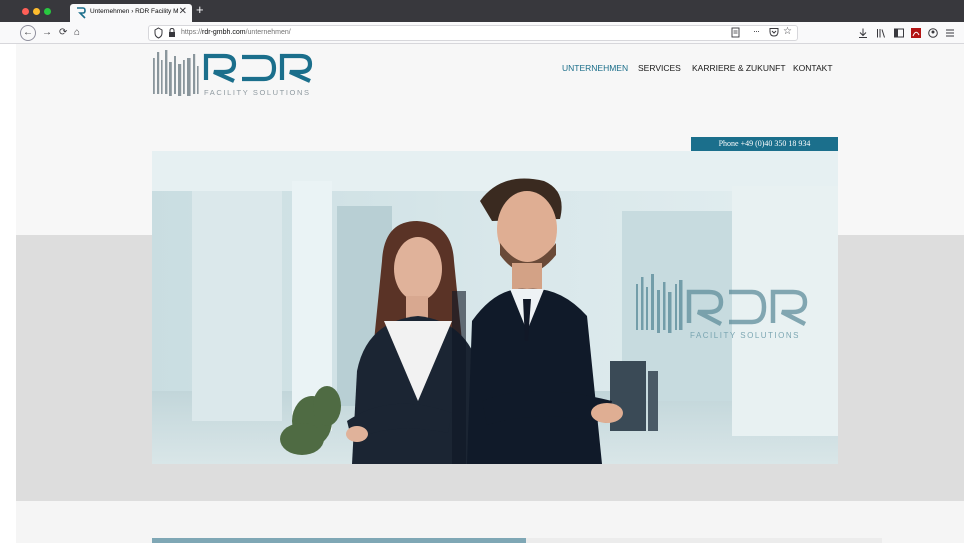 The image size is (964, 543). I want to click on pdf-icon, so click(916, 33).